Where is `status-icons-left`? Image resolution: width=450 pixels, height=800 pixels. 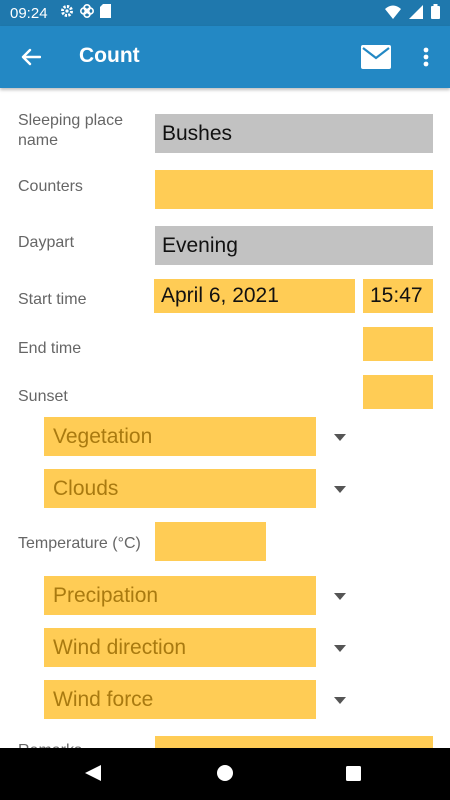 status-icons-left is located at coordinates (85, 11).